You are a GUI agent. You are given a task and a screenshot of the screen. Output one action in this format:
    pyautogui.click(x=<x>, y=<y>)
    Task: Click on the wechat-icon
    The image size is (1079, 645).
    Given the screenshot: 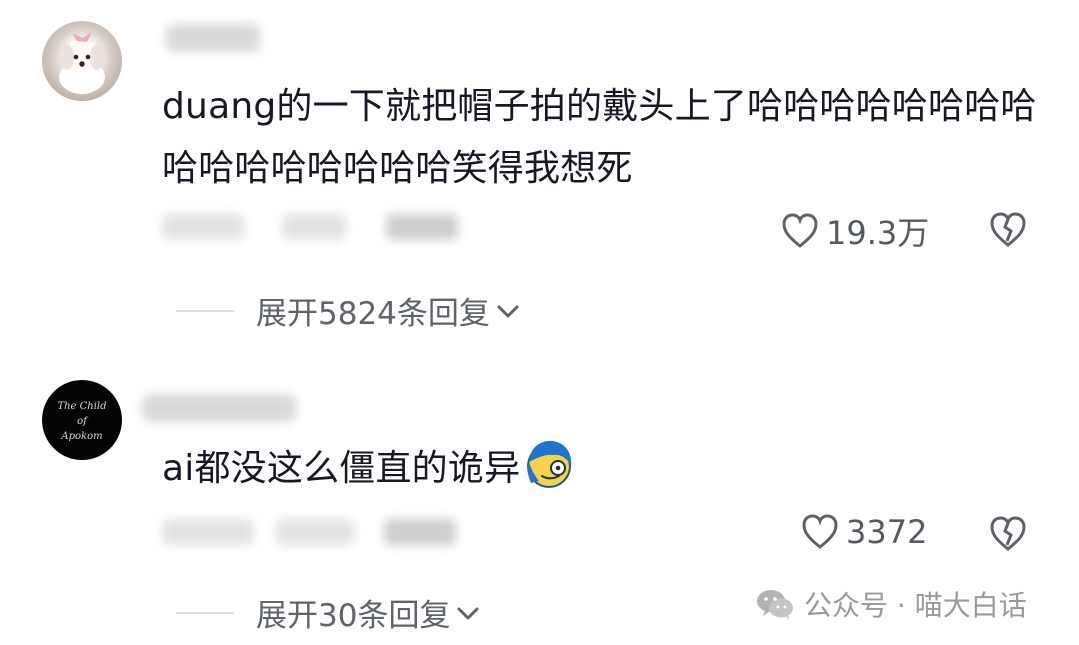 What is the action you would take?
    pyautogui.click(x=775, y=605)
    